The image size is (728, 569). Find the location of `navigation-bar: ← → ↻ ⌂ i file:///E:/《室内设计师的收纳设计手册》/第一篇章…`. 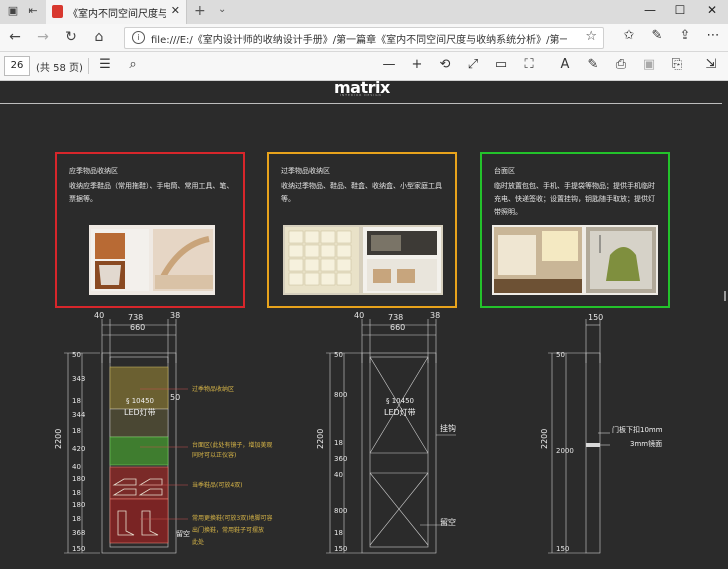

navigation-bar: ← → ↻ ⌂ i file:///E:/《室内设计师的收纳设计手册》/第一篇章… is located at coordinates (364, 38).